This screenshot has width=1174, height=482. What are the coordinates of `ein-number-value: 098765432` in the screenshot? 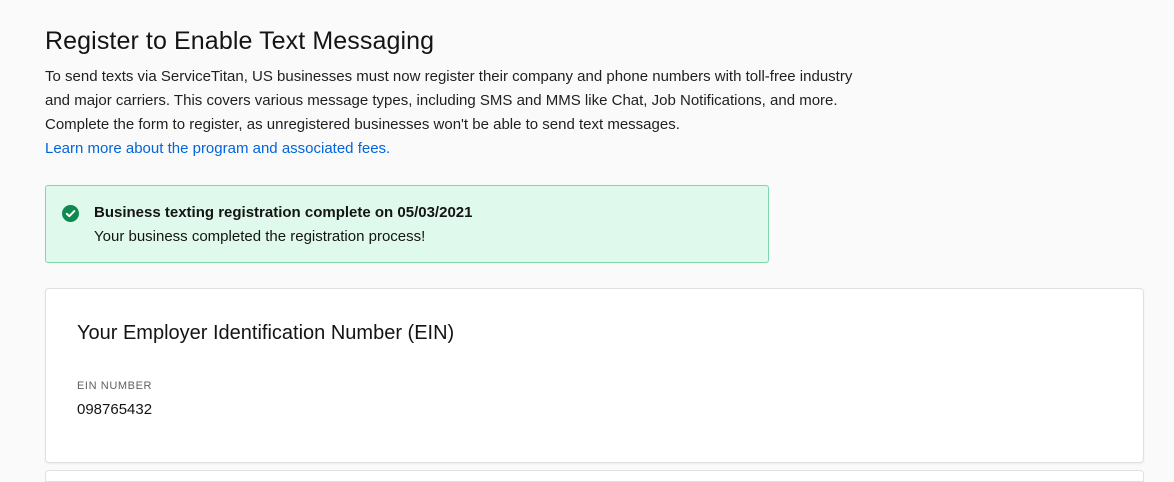 It's located at (115, 409).